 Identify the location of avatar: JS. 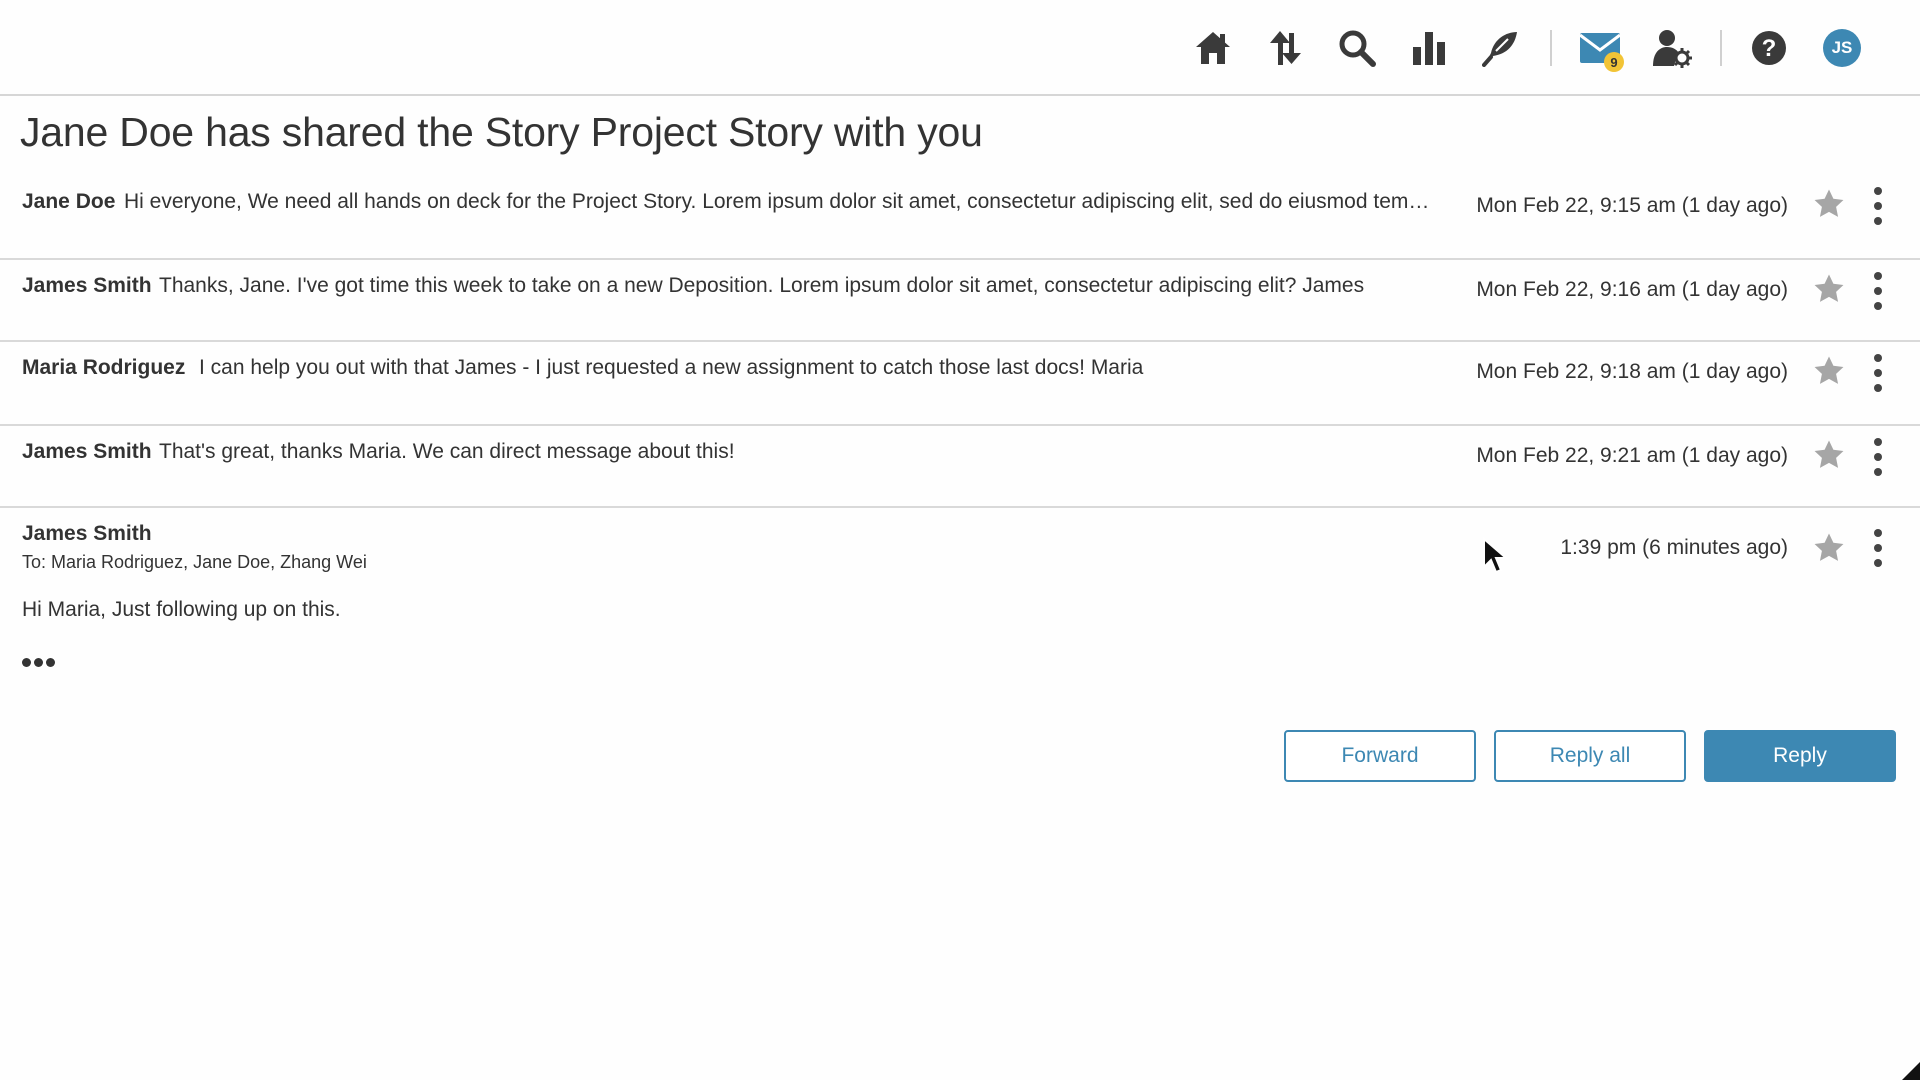
(1842, 48).